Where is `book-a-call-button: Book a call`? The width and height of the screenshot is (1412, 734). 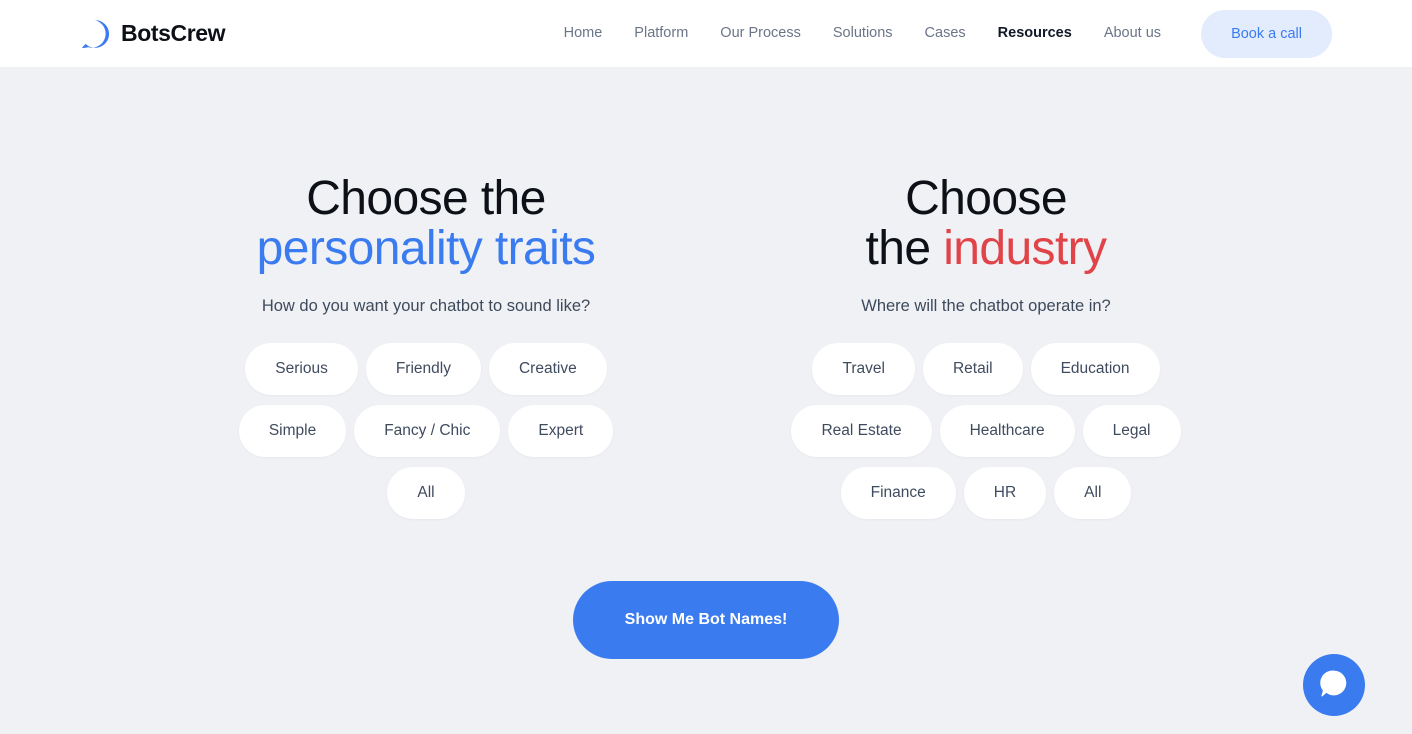 book-a-call-button: Book a call is located at coordinates (1266, 33).